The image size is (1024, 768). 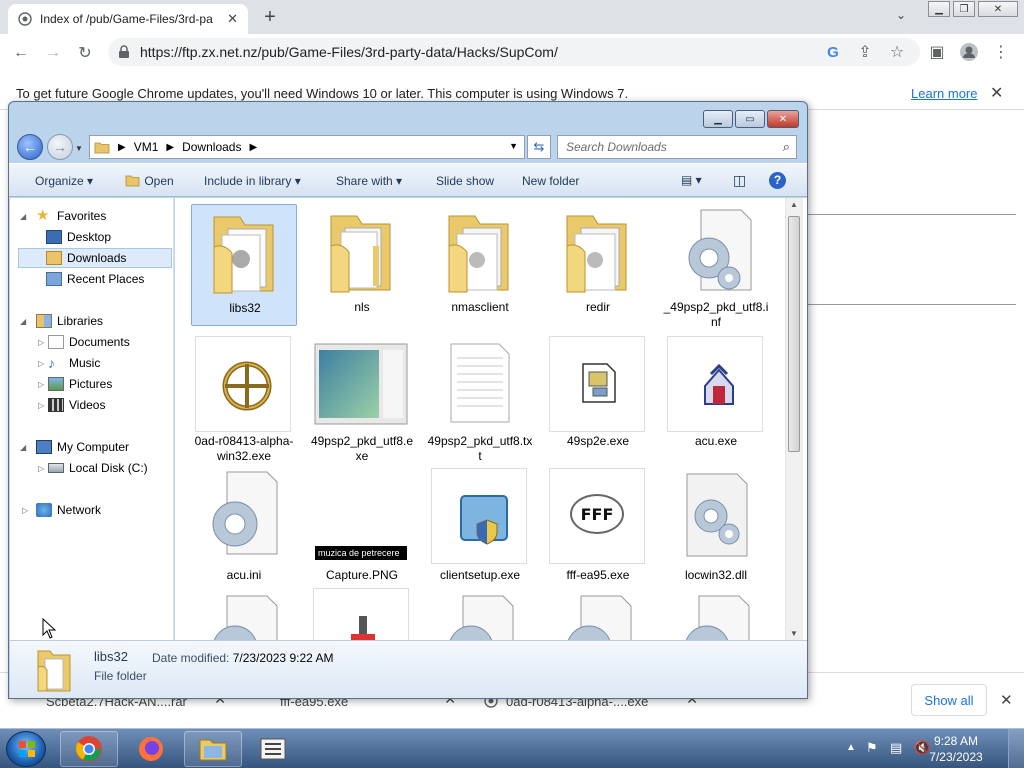 What do you see at coordinates (539, 147) in the screenshot?
I see `refresh-icon: ⇆` at bounding box center [539, 147].